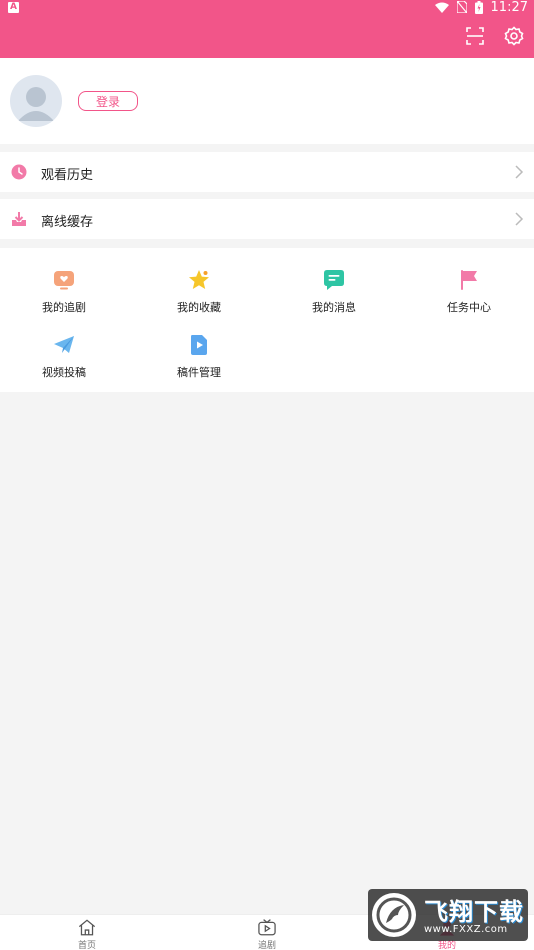 Image resolution: width=534 pixels, height=950 pixels. I want to click on nav-home: 首页, so click(87, 934).